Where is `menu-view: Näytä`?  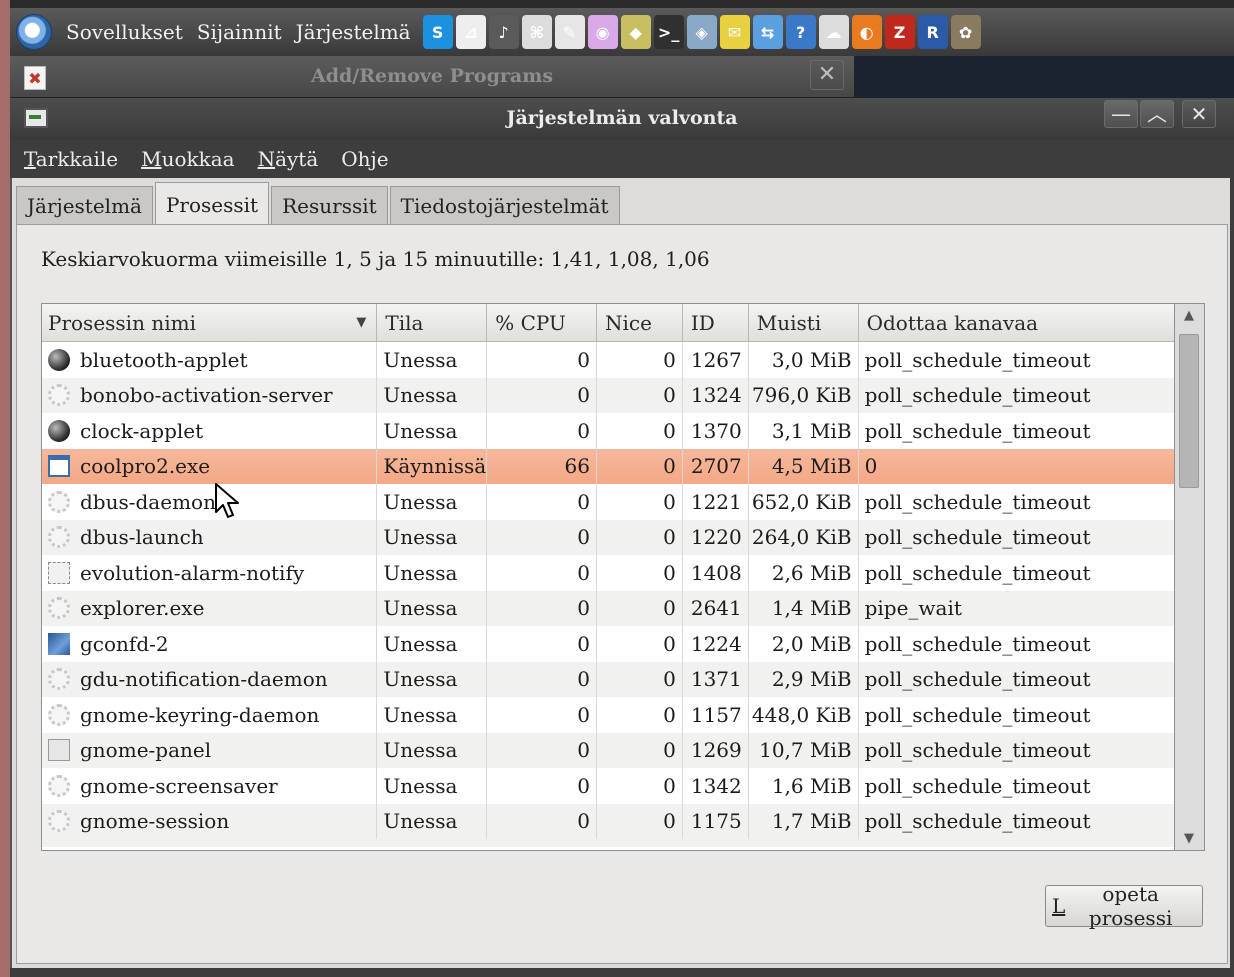
menu-view: Näytä is located at coordinates (288, 159).